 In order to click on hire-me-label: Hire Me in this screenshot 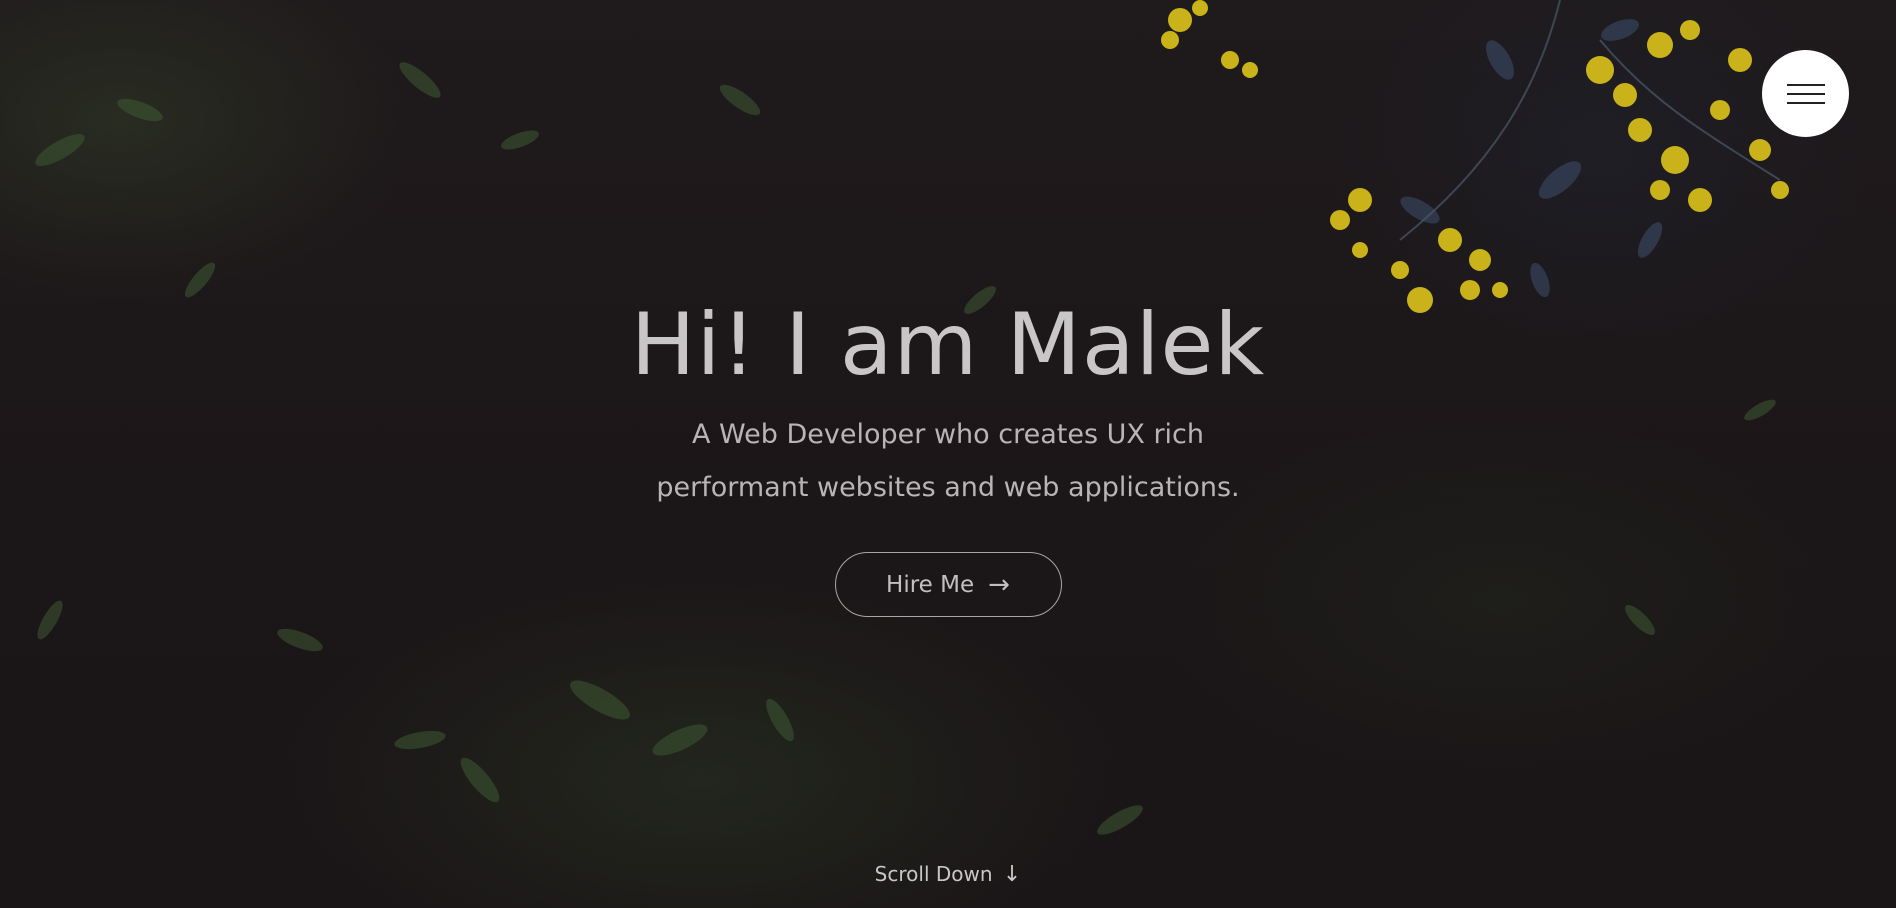, I will do `click(930, 584)`.